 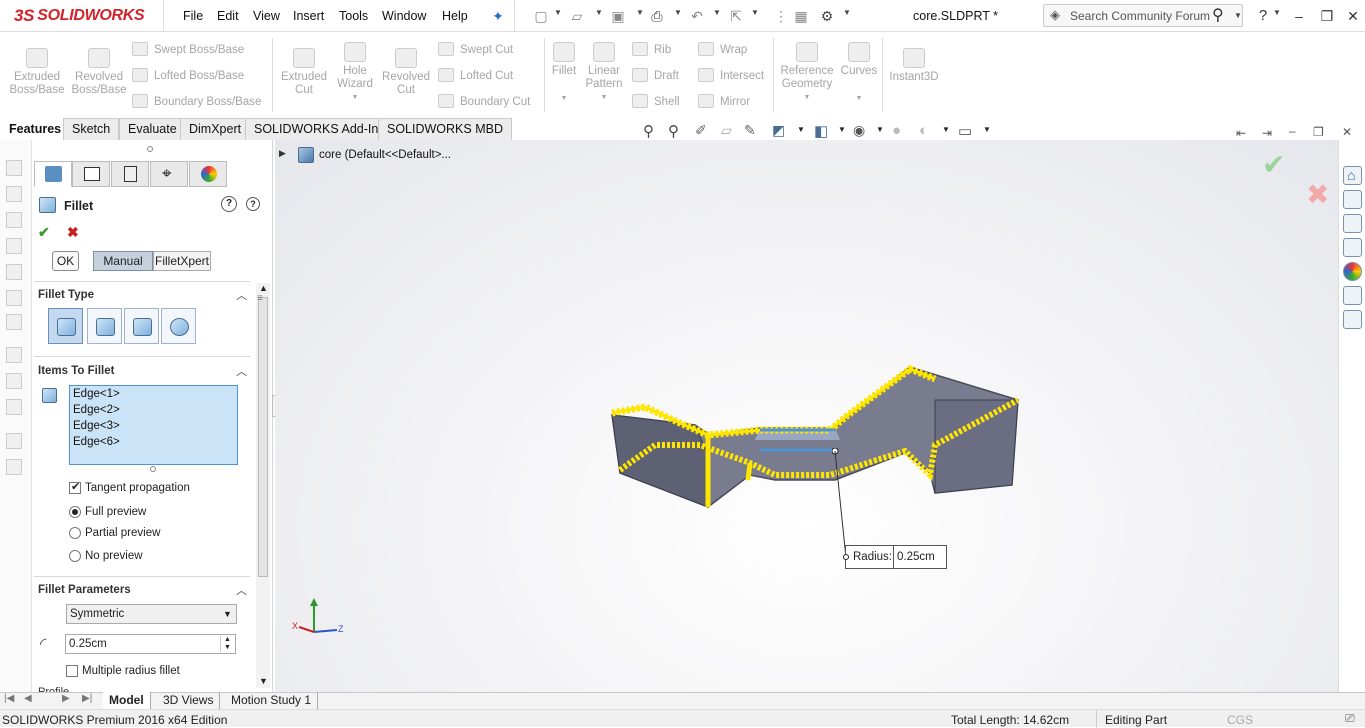 I want to click on list-item: Edge<1>, so click(x=96, y=394).